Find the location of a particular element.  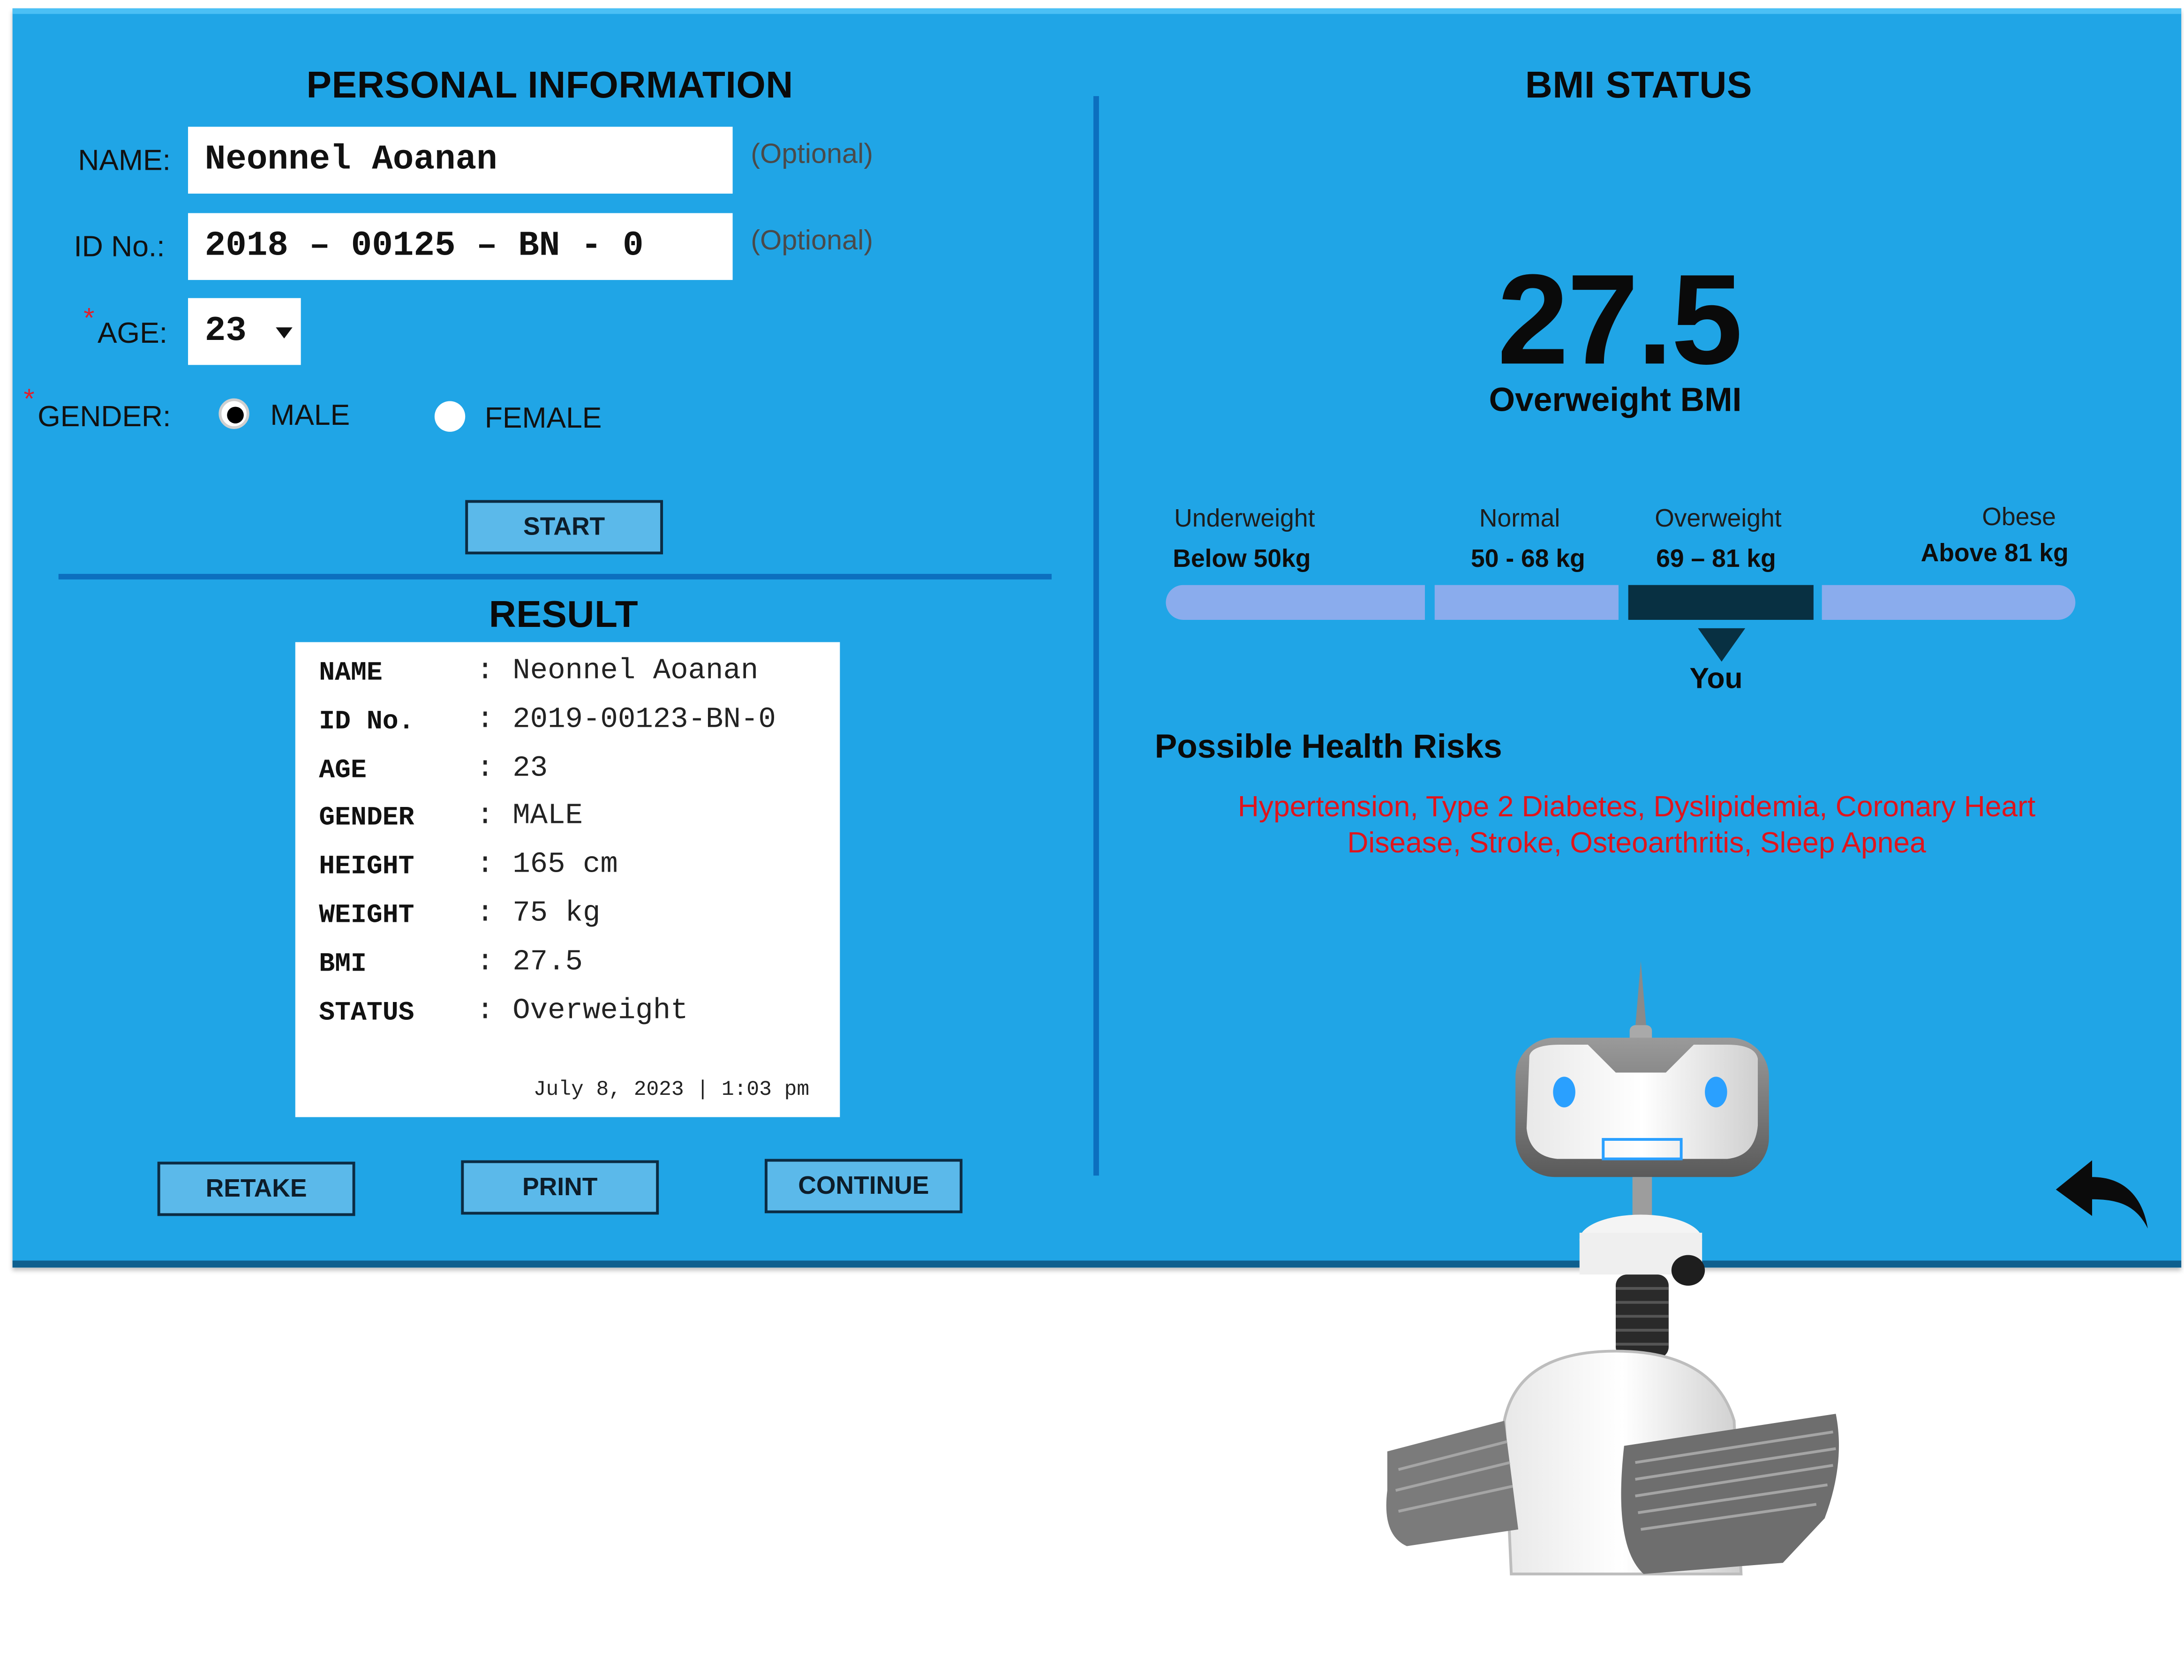

result-timestamp: July 8, 2023 | 1:03 pm is located at coordinates (671, 1090).